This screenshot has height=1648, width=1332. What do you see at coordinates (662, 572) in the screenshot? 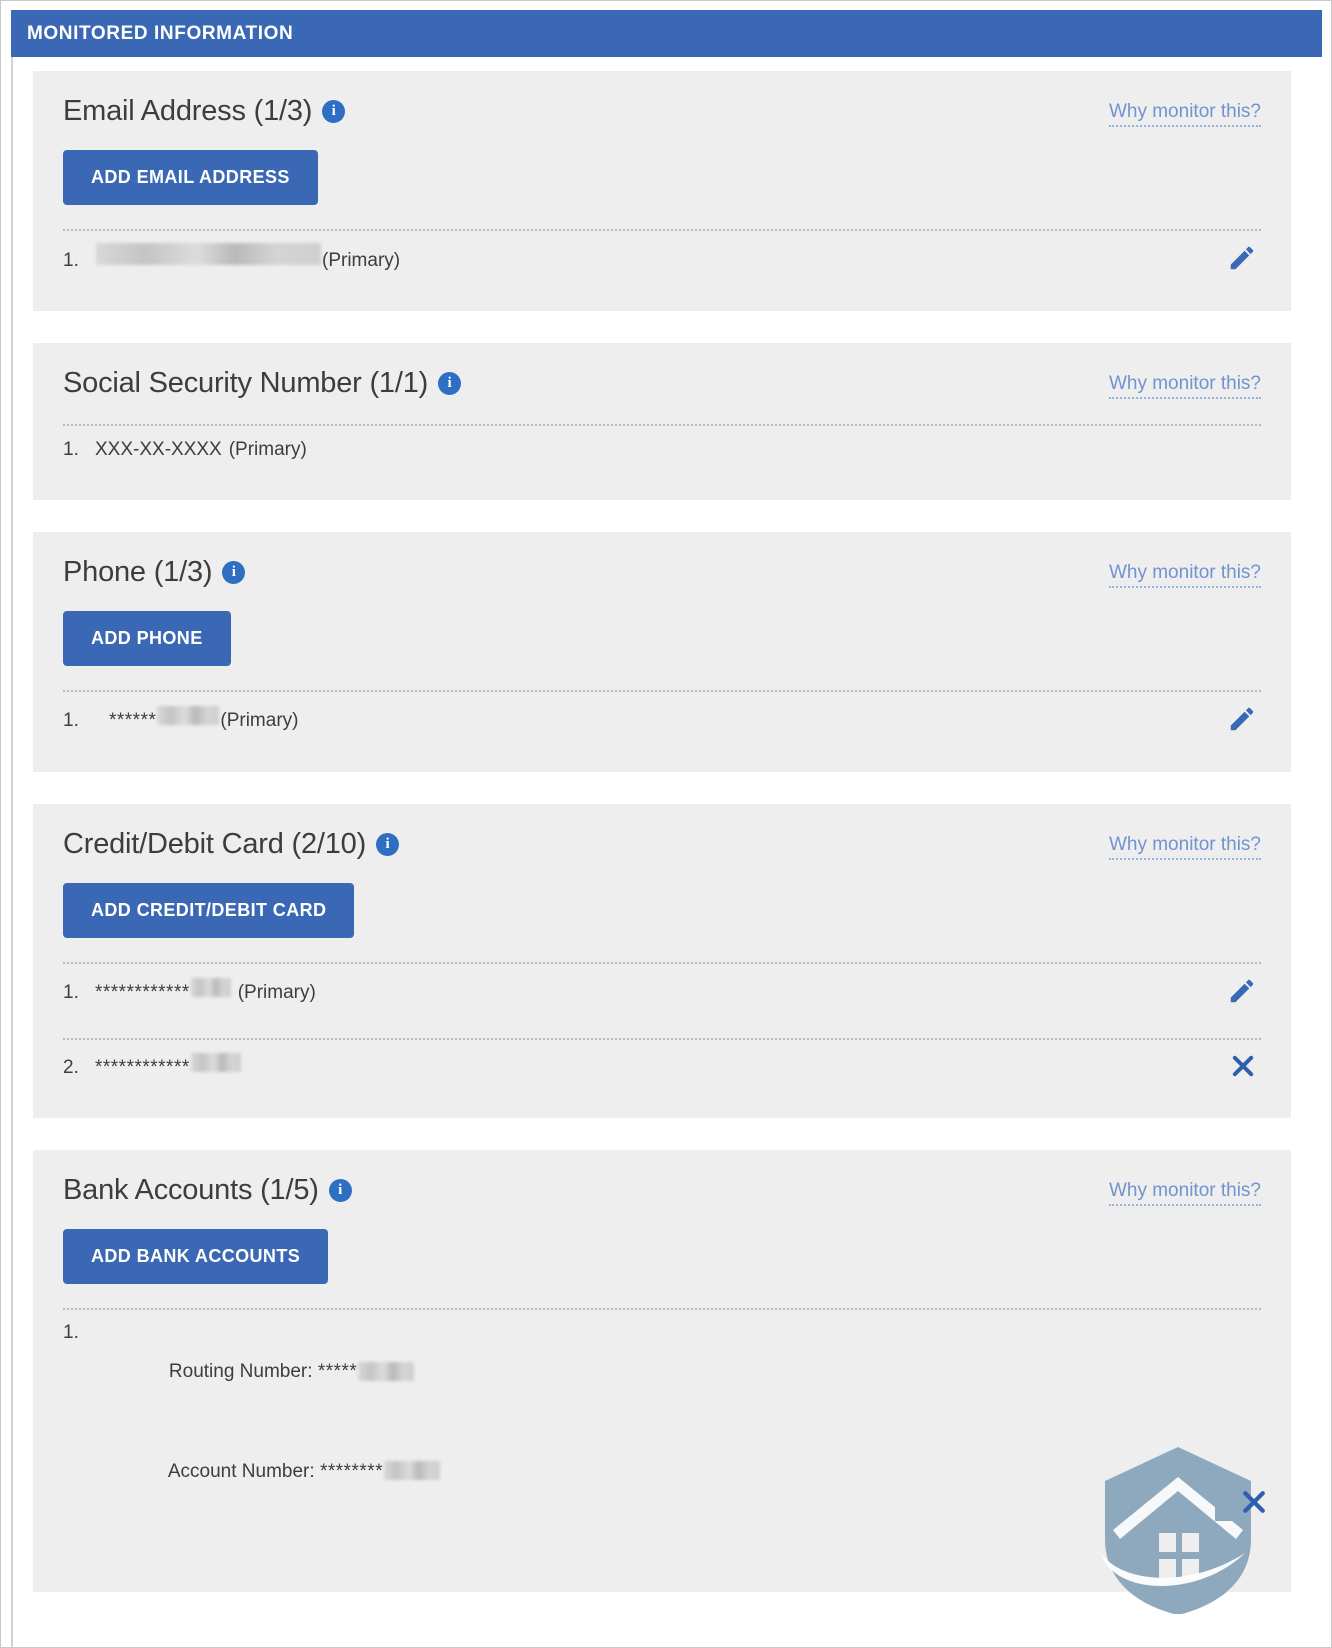
I see `section-header: Phone (1/3) i Why monitor this?` at bounding box center [662, 572].